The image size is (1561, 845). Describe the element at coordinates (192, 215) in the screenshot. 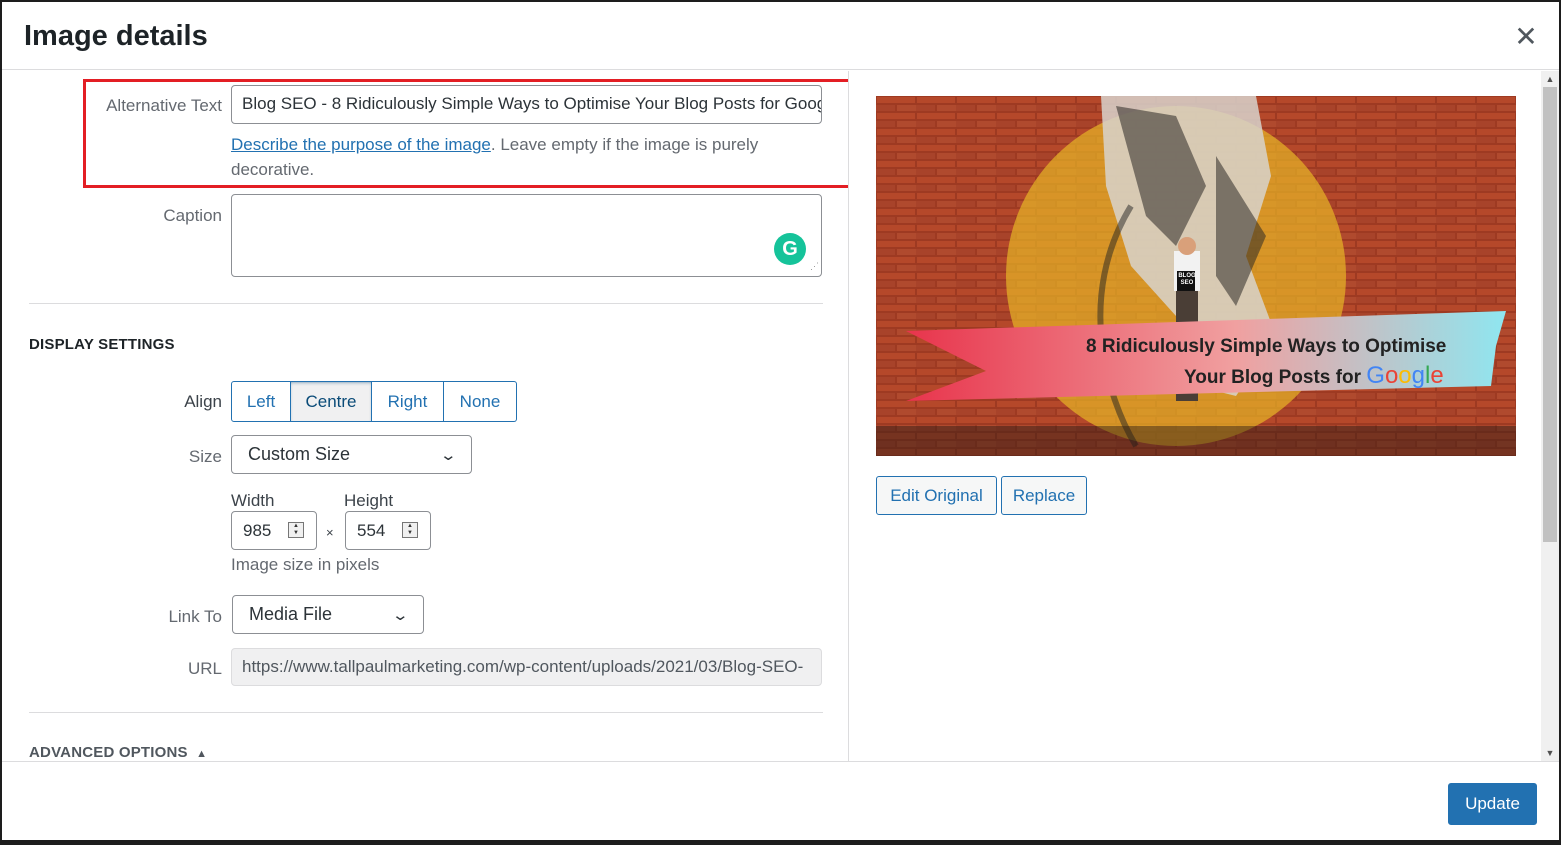

I see `caption-label: Caption` at that location.